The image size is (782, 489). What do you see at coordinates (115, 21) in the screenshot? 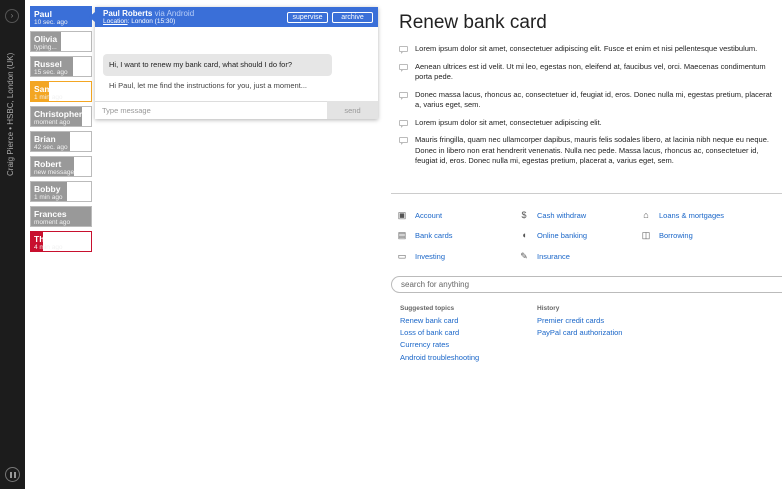
I see `location-link: Location` at bounding box center [115, 21].